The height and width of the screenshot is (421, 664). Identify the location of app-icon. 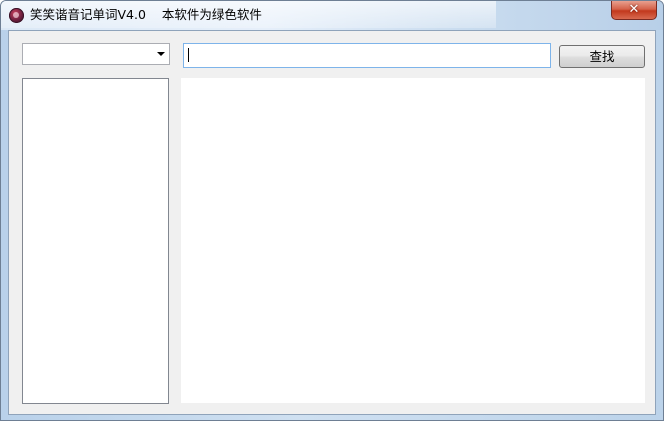
(16, 15).